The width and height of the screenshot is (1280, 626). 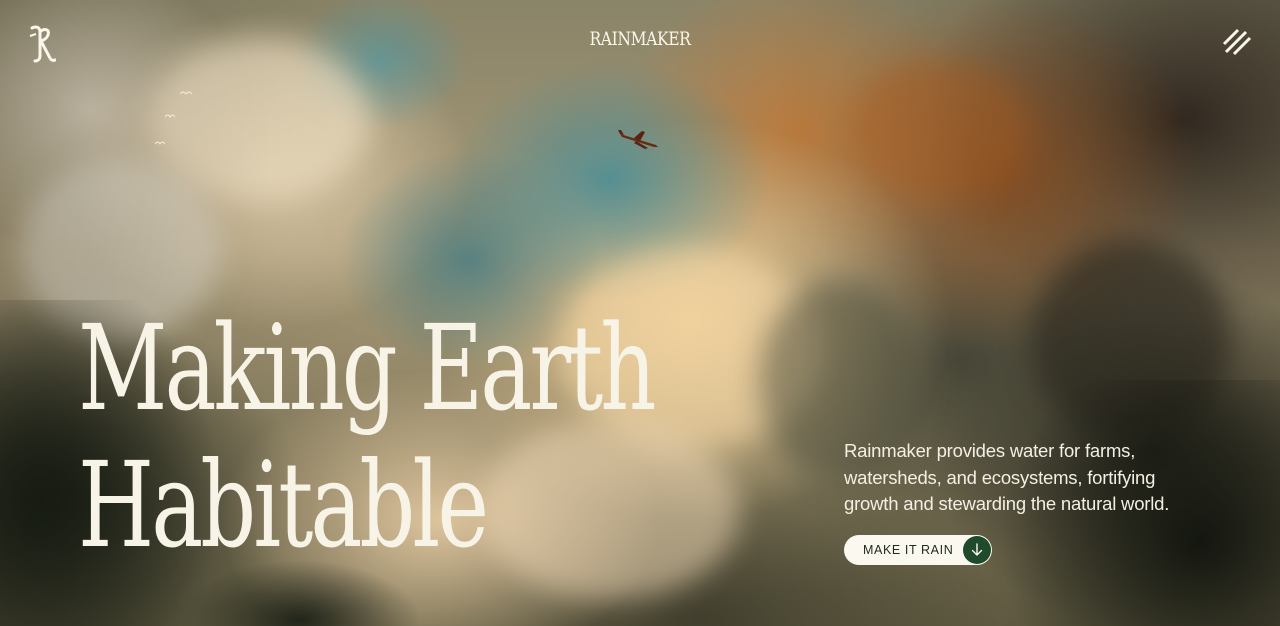 I want to click on headline-line-2: Habitable, so click(x=283, y=505).